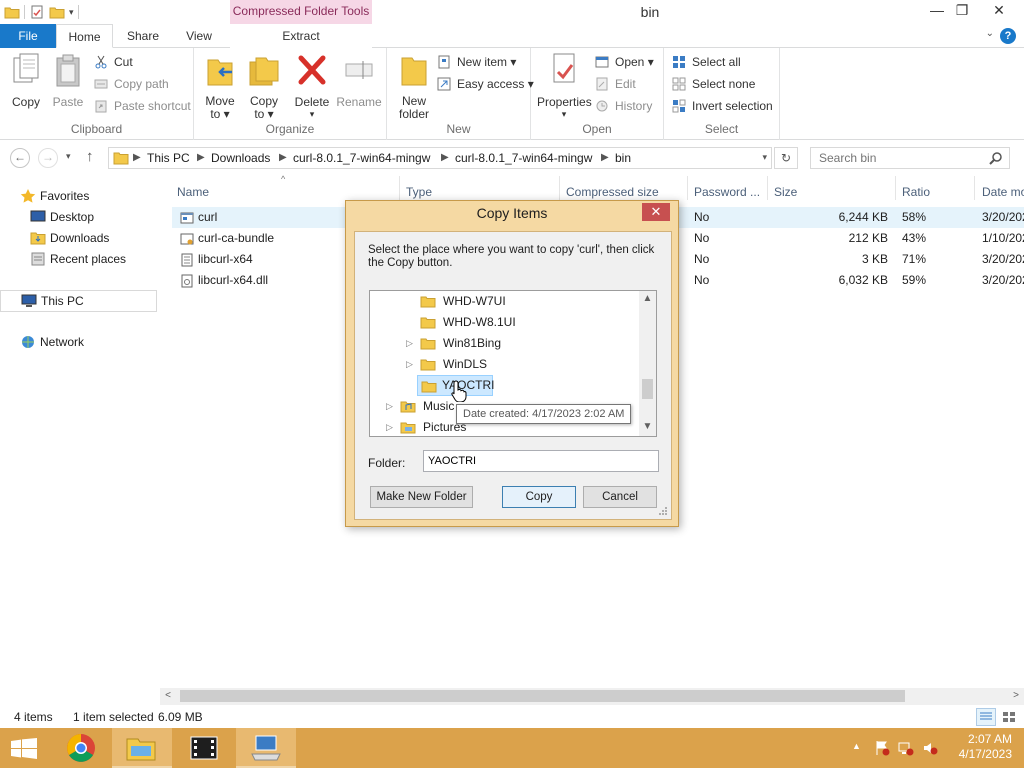 This screenshot has height=768, width=1024. I want to click on volume-muted-icon, so click(930, 748).